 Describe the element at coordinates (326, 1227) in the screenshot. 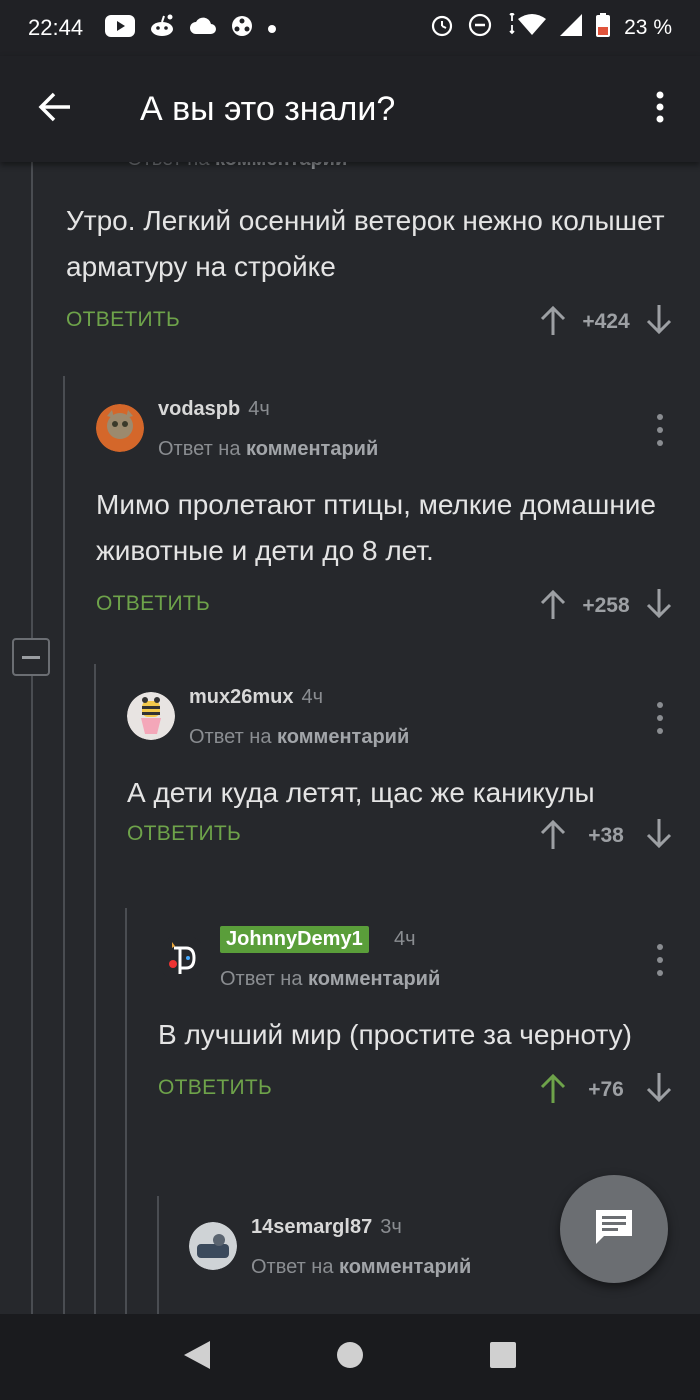

I see `comment-author: 14semargl87 3ч` at that location.